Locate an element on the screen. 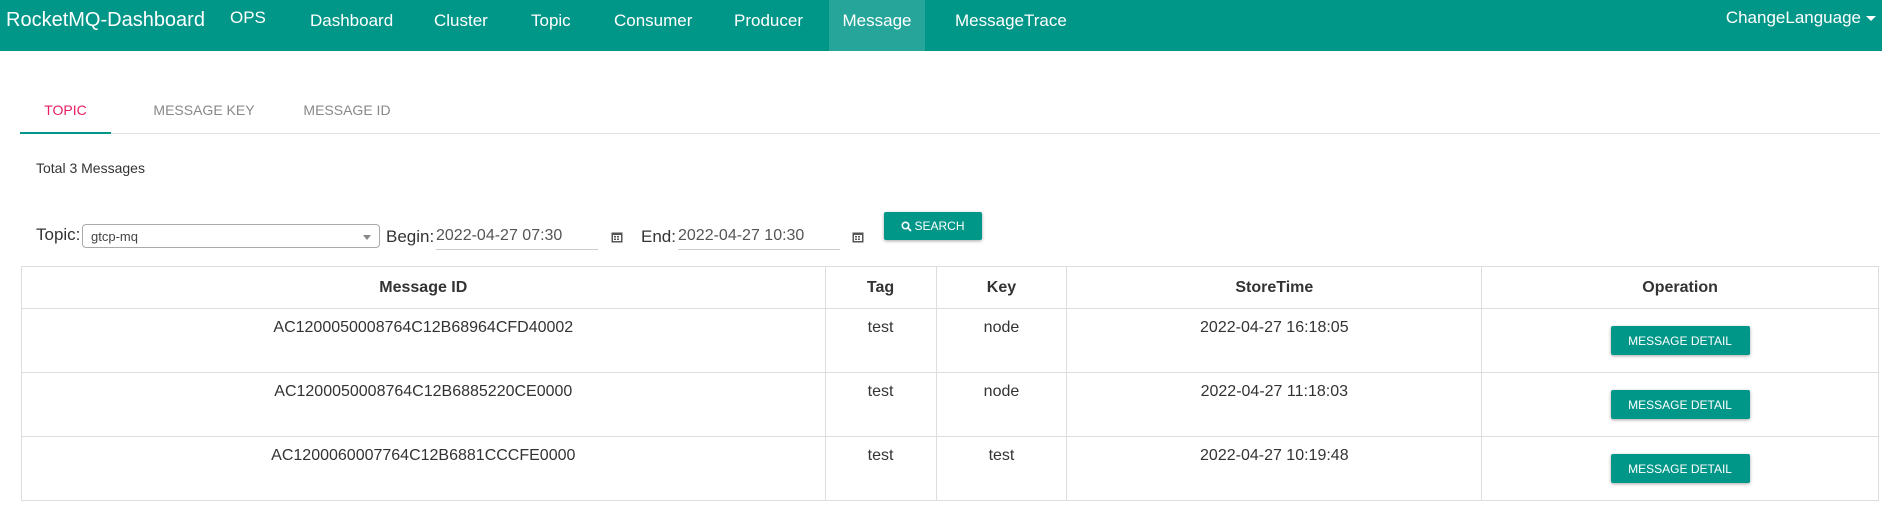 This screenshot has width=1882, height=529. brand-logo: RocketMQ-Dashboard is located at coordinates (105, 20).